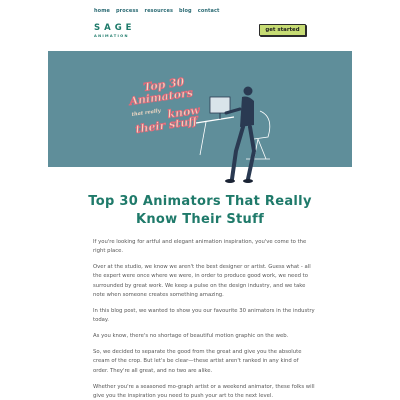  Describe the element at coordinates (200, 201) in the screenshot. I see `title-line-1: Top 30 Animators That Really` at that location.